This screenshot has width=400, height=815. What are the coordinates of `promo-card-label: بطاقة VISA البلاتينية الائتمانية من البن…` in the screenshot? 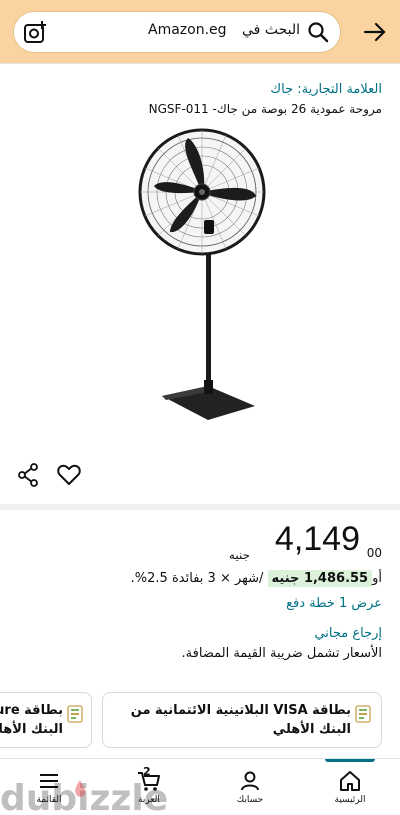 It's located at (240, 720).